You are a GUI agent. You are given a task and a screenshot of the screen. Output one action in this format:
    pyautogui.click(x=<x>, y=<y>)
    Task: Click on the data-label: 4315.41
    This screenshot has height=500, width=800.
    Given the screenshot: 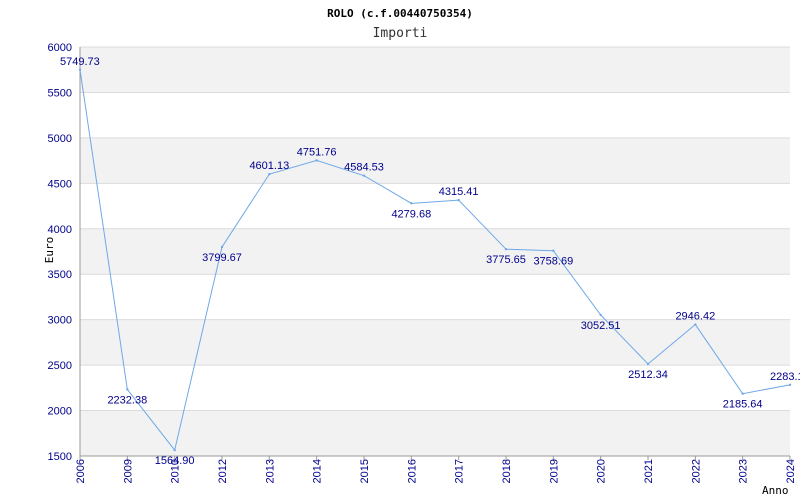 What is the action you would take?
    pyautogui.click(x=459, y=192)
    